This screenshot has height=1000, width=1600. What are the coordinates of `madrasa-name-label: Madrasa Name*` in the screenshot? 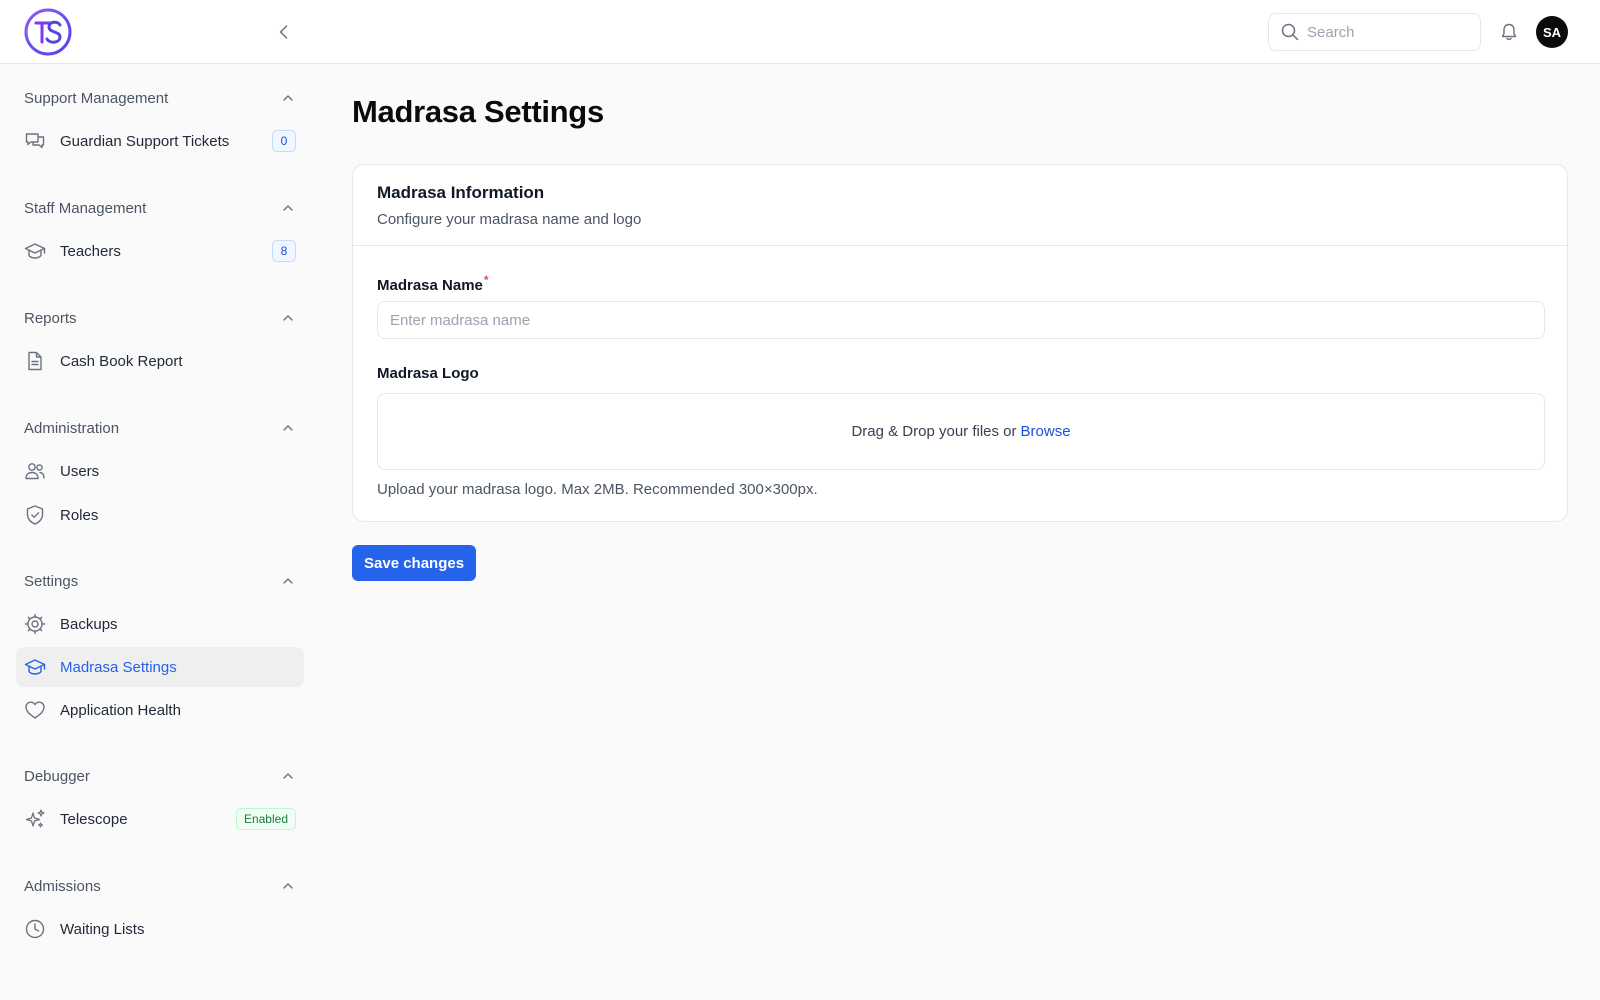 It's located at (433, 283).